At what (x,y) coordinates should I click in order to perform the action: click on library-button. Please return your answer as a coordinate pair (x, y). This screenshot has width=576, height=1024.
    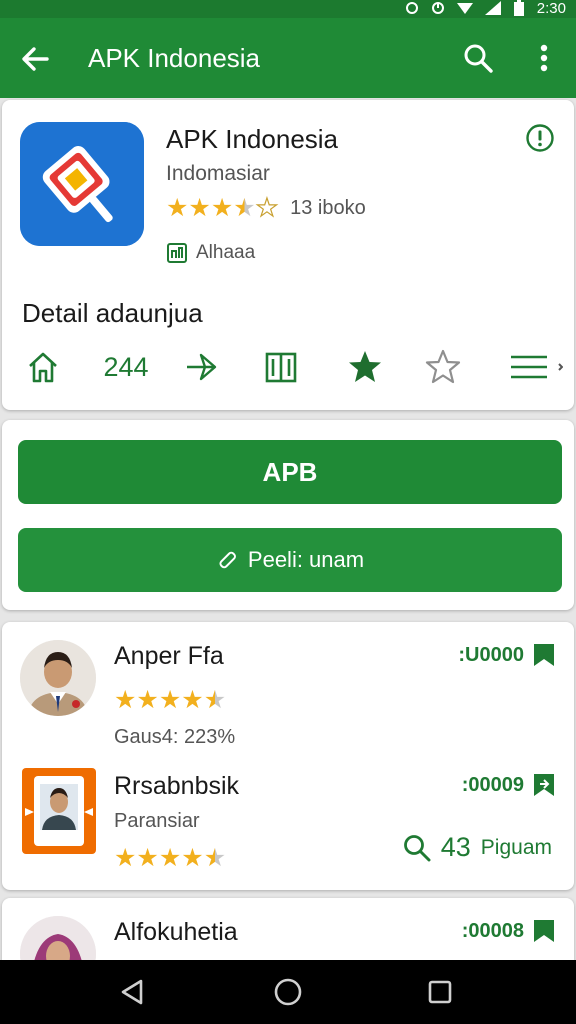
    Looking at the image, I should click on (281, 367).